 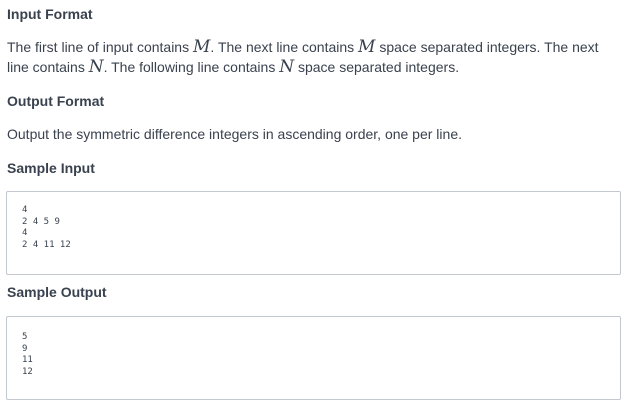 I want to click on code-line: 12, so click(x=27, y=371).